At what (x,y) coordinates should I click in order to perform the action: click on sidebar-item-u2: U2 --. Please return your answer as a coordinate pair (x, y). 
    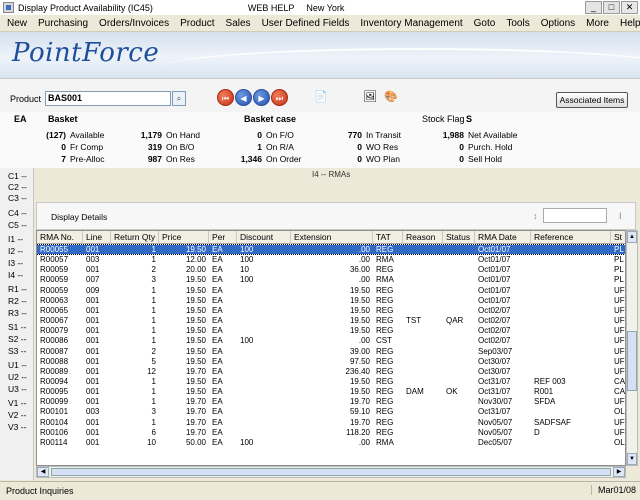
    Looking at the image, I should click on (17, 377).